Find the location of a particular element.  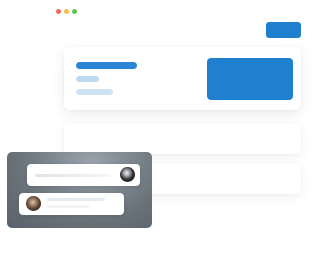

list-row is located at coordinates (182, 139).